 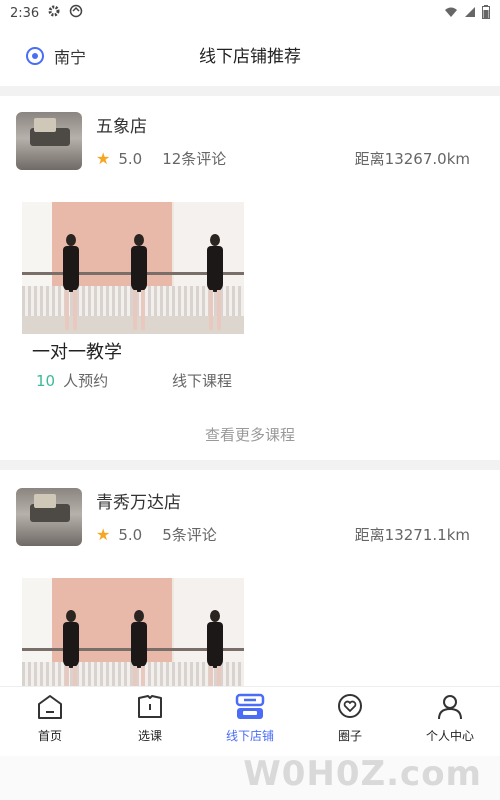 I want to click on tab-label: 线下店铺, so click(x=249, y=736).